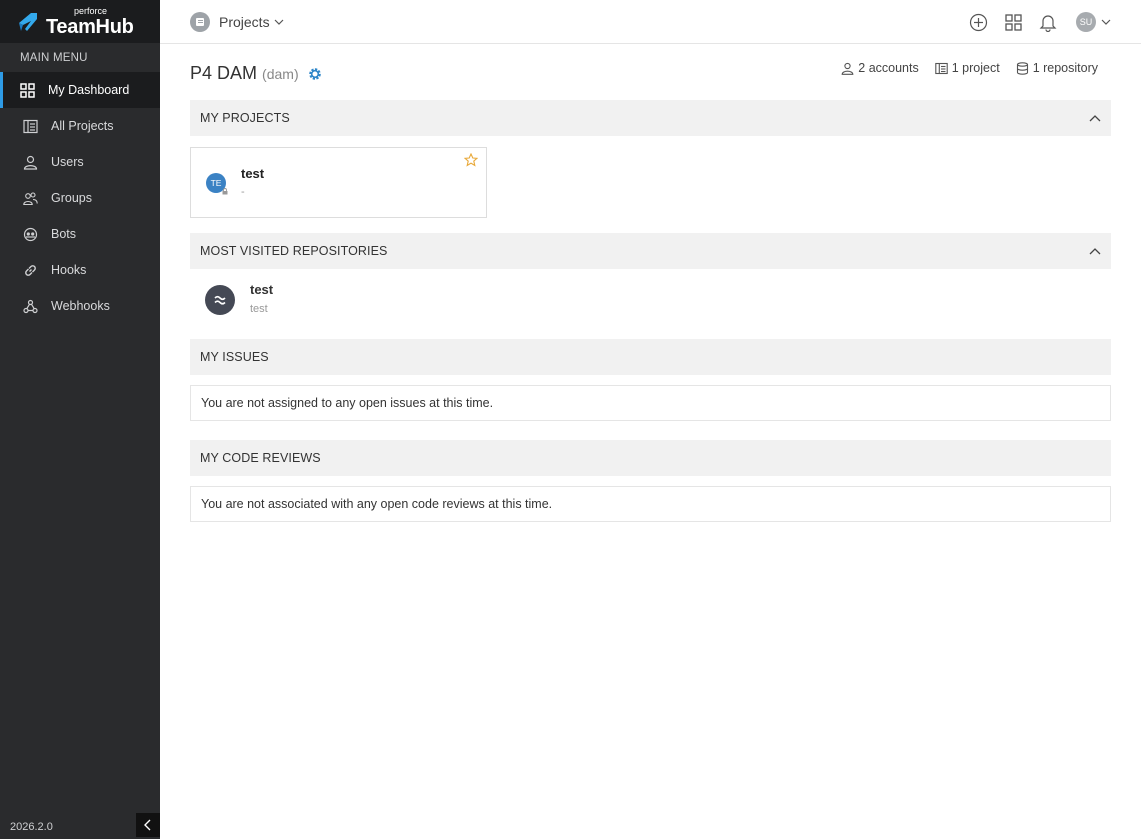  Describe the element at coordinates (471, 160) in the screenshot. I see `star-icon` at that location.